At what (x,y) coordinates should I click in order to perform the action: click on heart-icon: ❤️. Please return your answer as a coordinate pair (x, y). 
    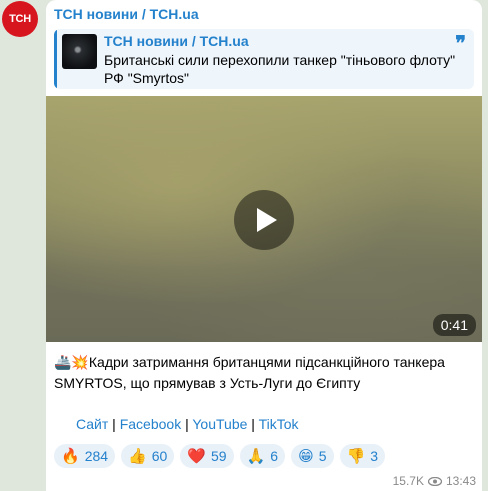
    Looking at the image, I should click on (196, 456).